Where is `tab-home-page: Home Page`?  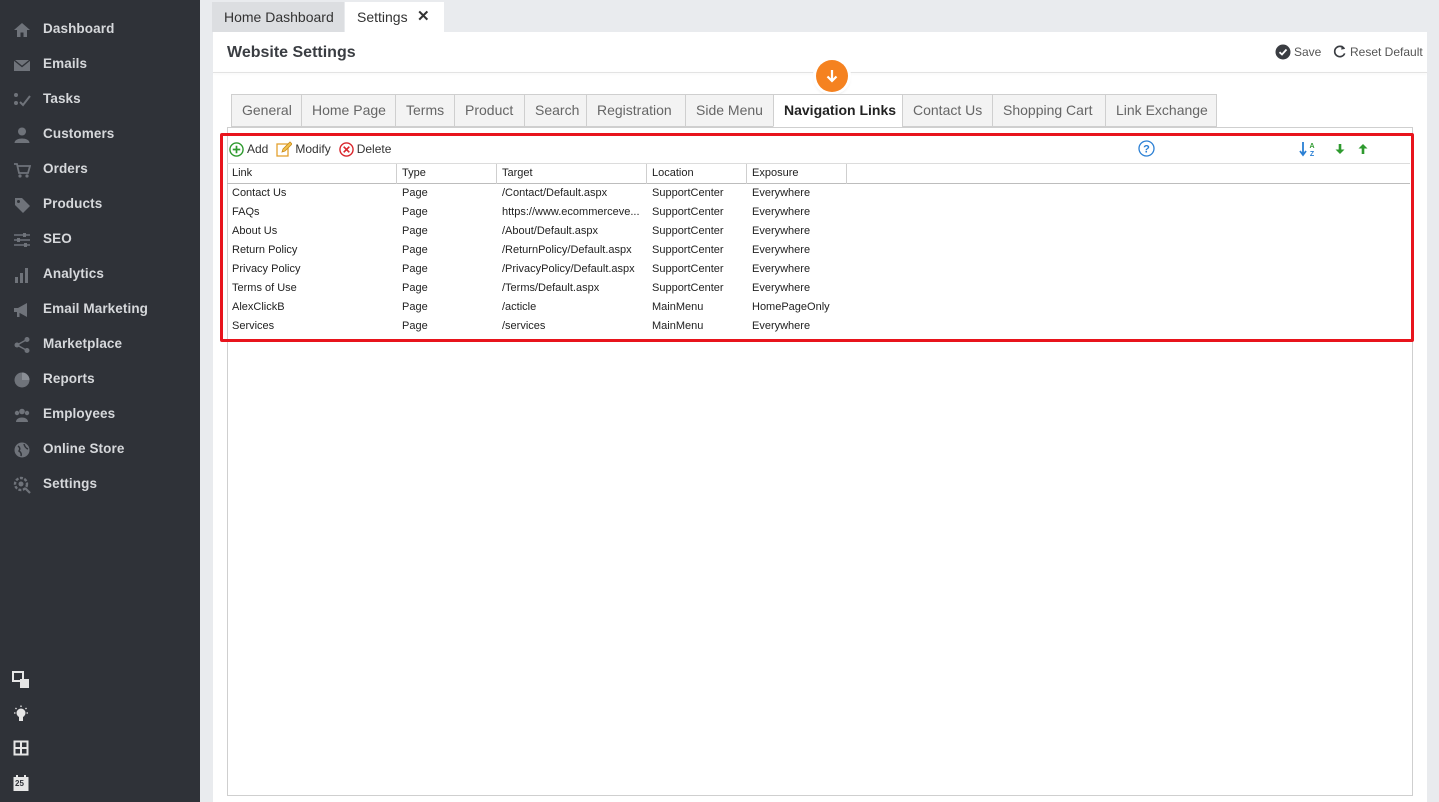
tab-home-page: Home Page is located at coordinates (348, 110).